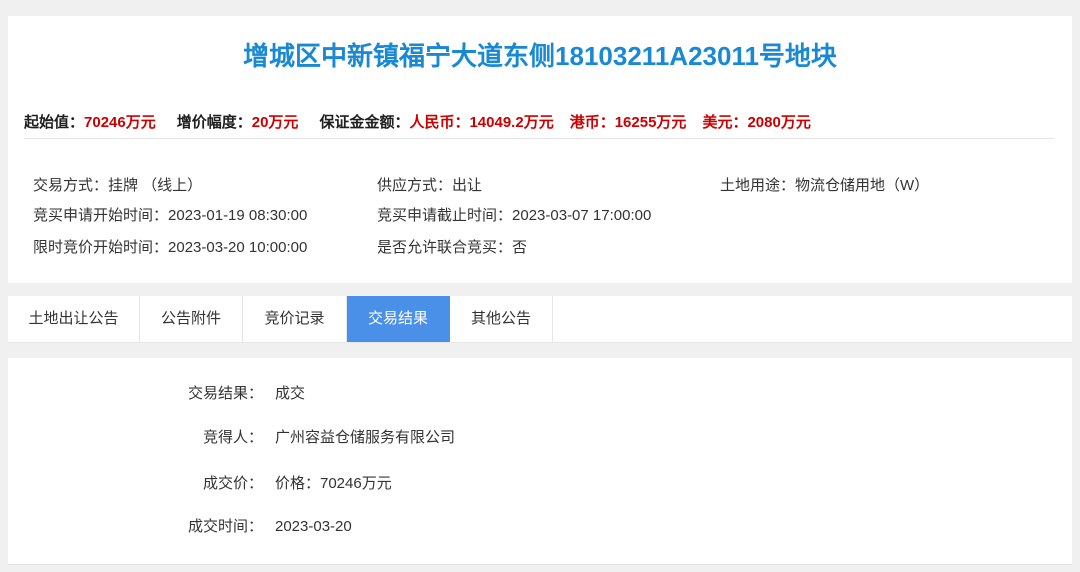 The width and height of the screenshot is (1080, 572). I want to click on bid-start-time: 限时竞价开始时间：2023-03-20 10:00:00, so click(170, 248).